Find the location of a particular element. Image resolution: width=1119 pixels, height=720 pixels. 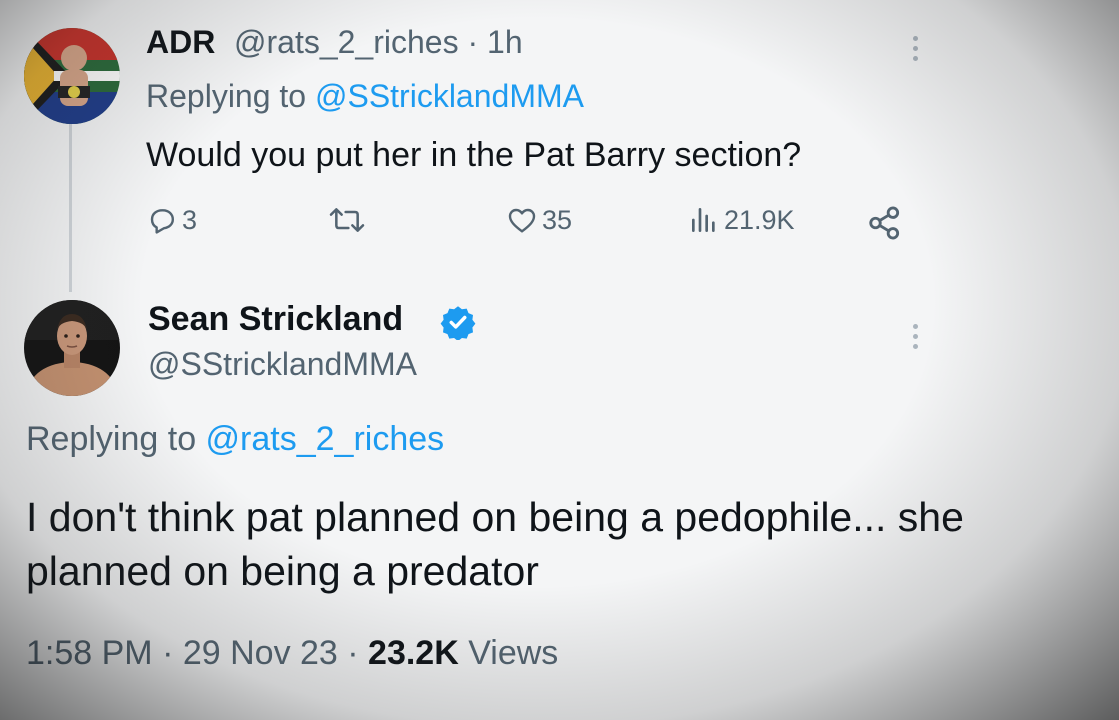

retweet-button is located at coordinates (347, 220).